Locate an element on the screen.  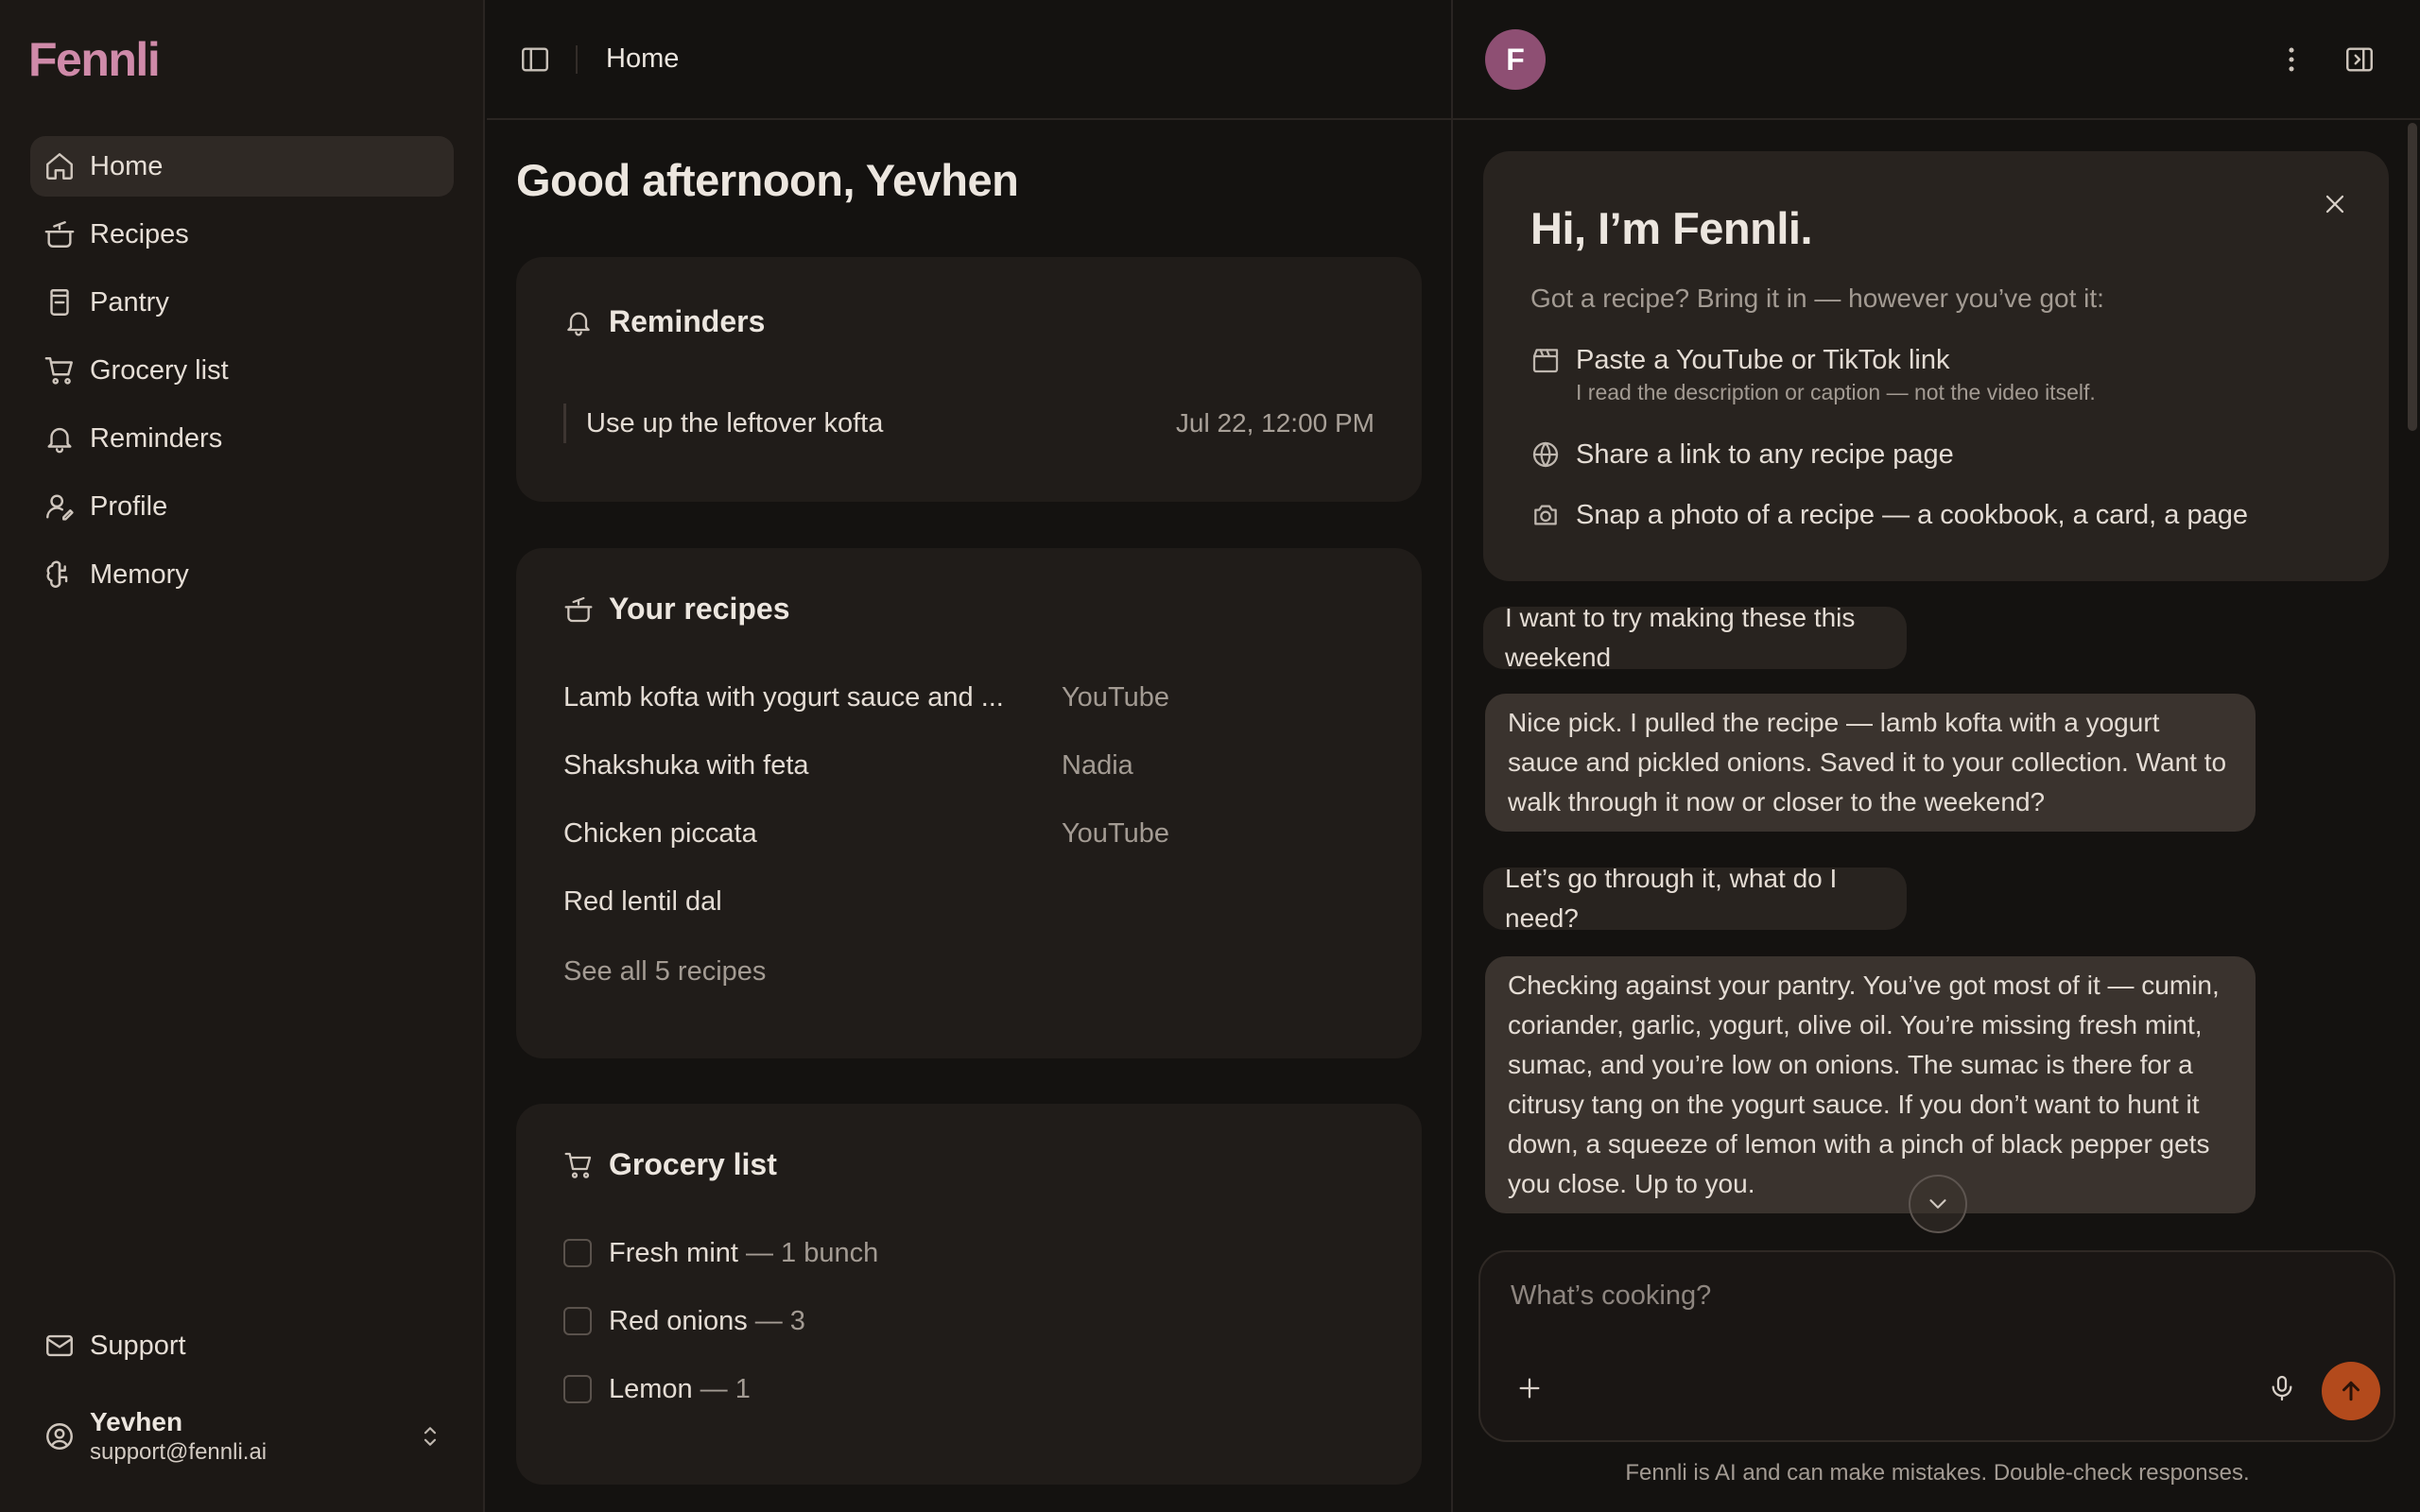
user-message: I want to try making these this weekend is located at coordinates (1695, 637).